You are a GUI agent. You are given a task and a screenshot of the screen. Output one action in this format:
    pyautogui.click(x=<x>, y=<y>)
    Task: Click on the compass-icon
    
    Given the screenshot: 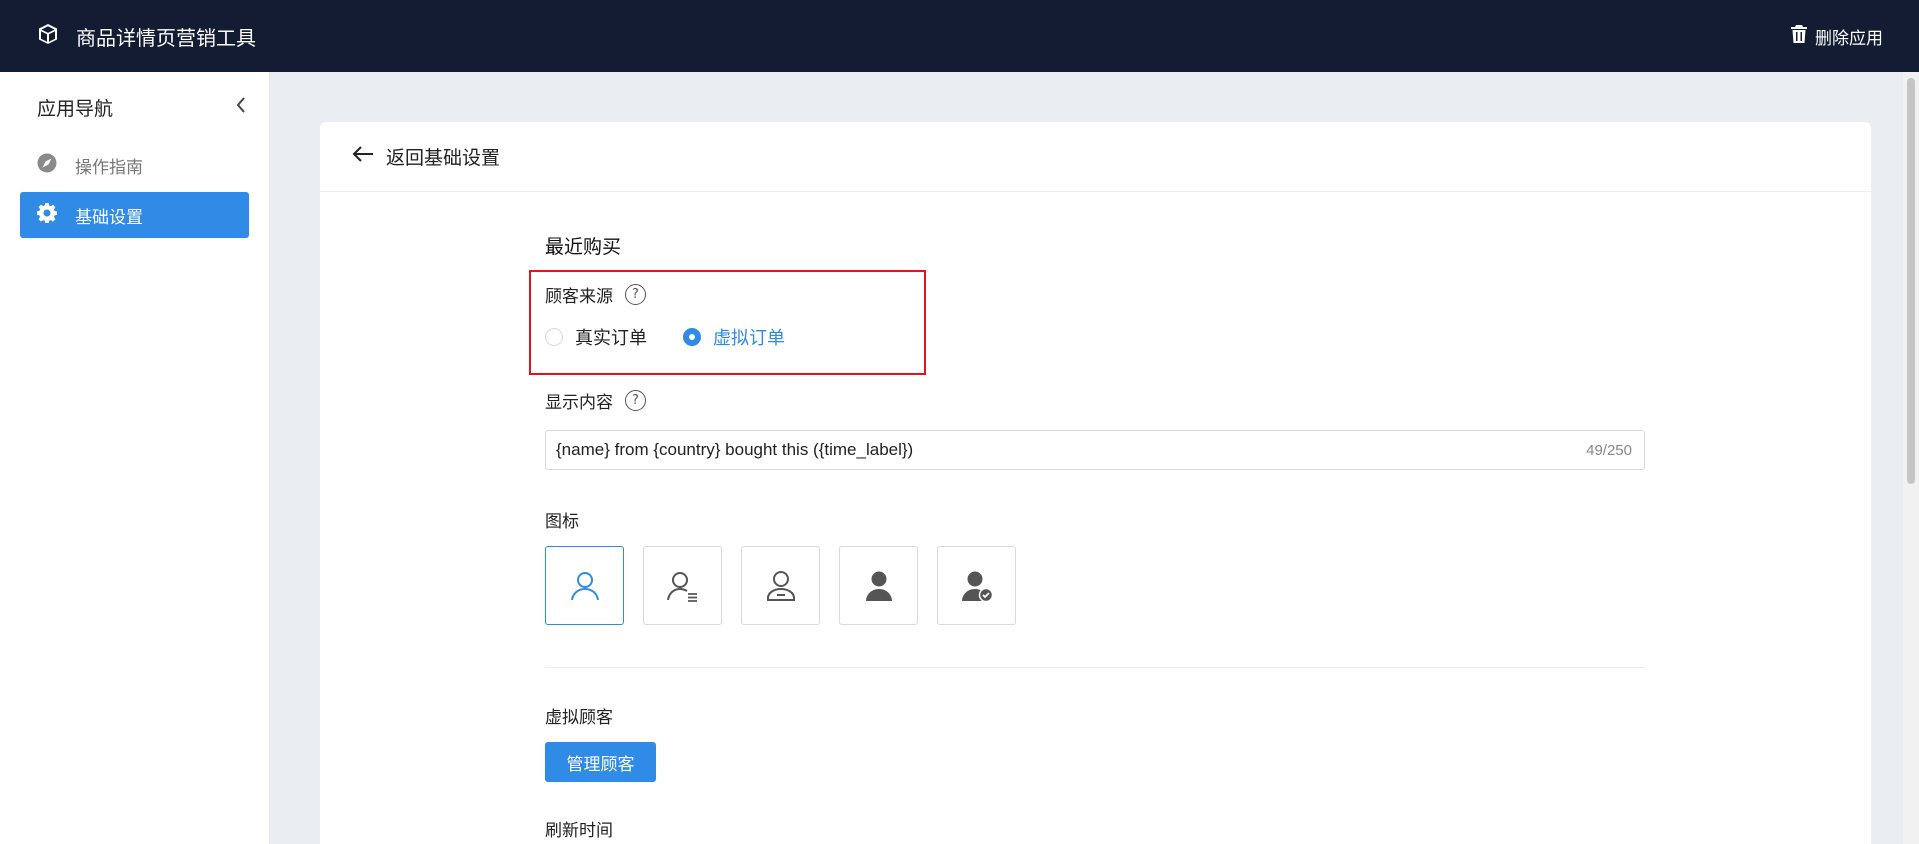 What is the action you would take?
    pyautogui.click(x=47, y=165)
    